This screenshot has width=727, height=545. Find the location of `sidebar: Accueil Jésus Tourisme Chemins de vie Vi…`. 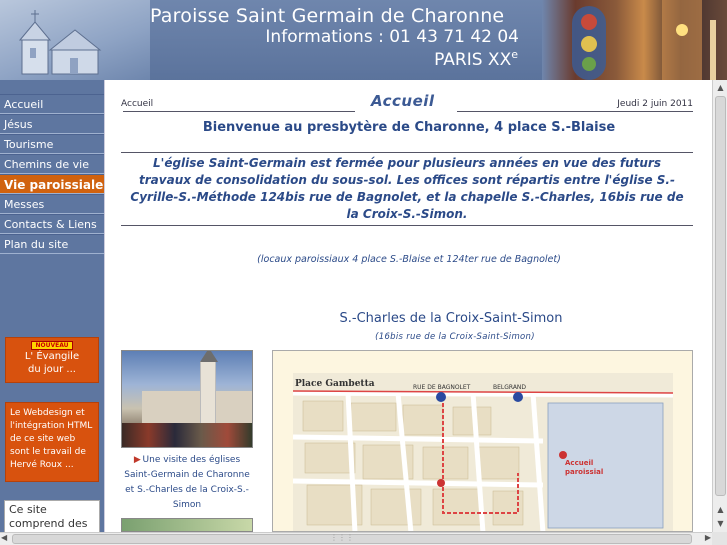

sidebar: Accueil Jésus Tourisme Chemins de vie Vi… is located at coordinates (52, 310).